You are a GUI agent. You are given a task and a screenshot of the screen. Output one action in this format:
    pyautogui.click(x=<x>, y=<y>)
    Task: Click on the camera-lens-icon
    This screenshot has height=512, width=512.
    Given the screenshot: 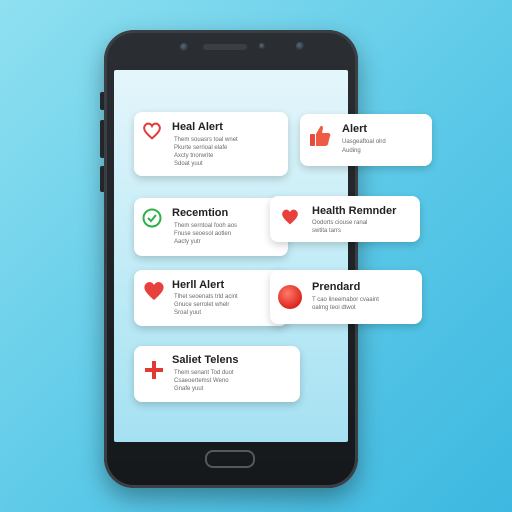 What is the action you would take?
    pyautogui.click(x=300, y=46)
    